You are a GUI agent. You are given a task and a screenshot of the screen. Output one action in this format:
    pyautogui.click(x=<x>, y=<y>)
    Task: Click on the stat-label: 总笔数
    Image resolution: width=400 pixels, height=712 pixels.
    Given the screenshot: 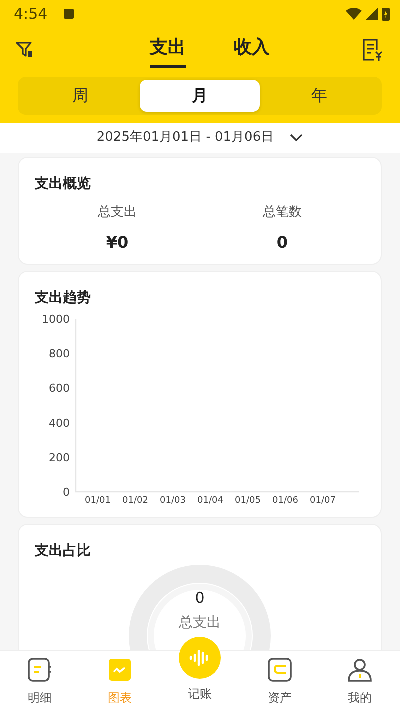 What is the action you would take?
    pyautogui.click(x=282, y=213)
    